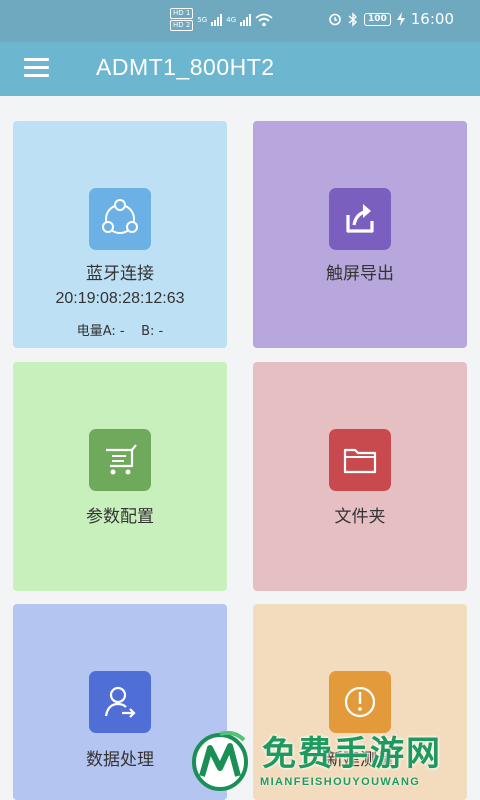 The image size is (480, 800). Describe the element at coordinates (120, 219) in the screenshot. I see `share-nodes-icon` at that location.